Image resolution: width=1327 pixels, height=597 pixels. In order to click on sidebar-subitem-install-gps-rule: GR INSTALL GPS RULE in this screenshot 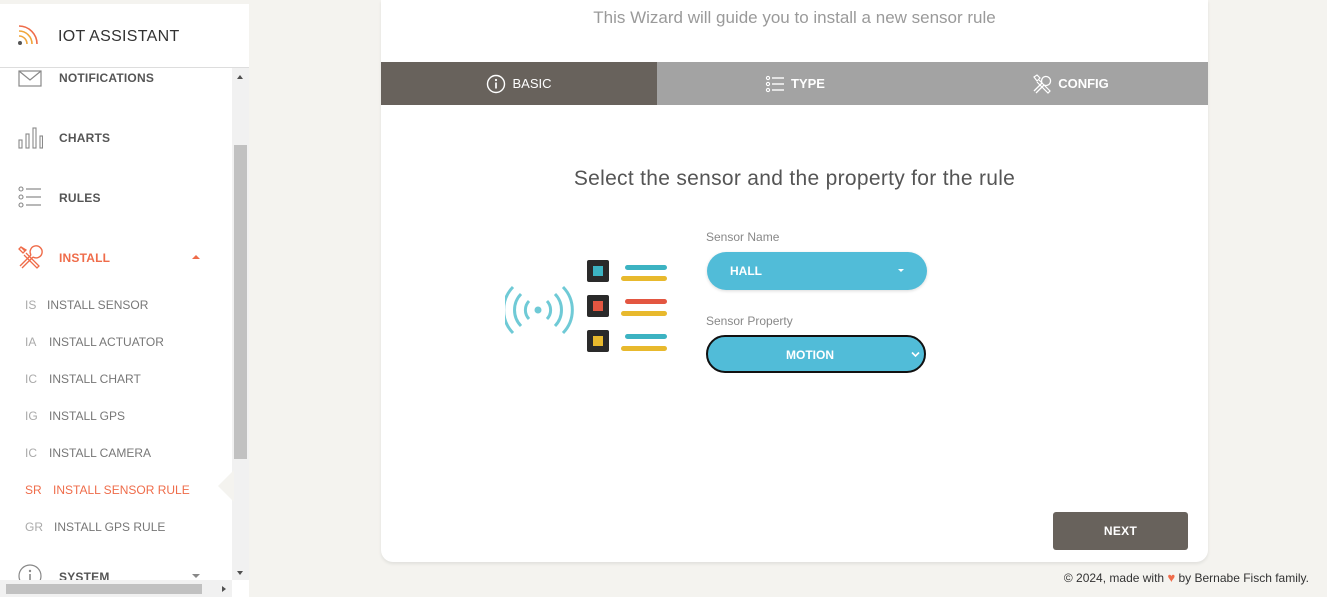, I will do `click(116, 526)`.